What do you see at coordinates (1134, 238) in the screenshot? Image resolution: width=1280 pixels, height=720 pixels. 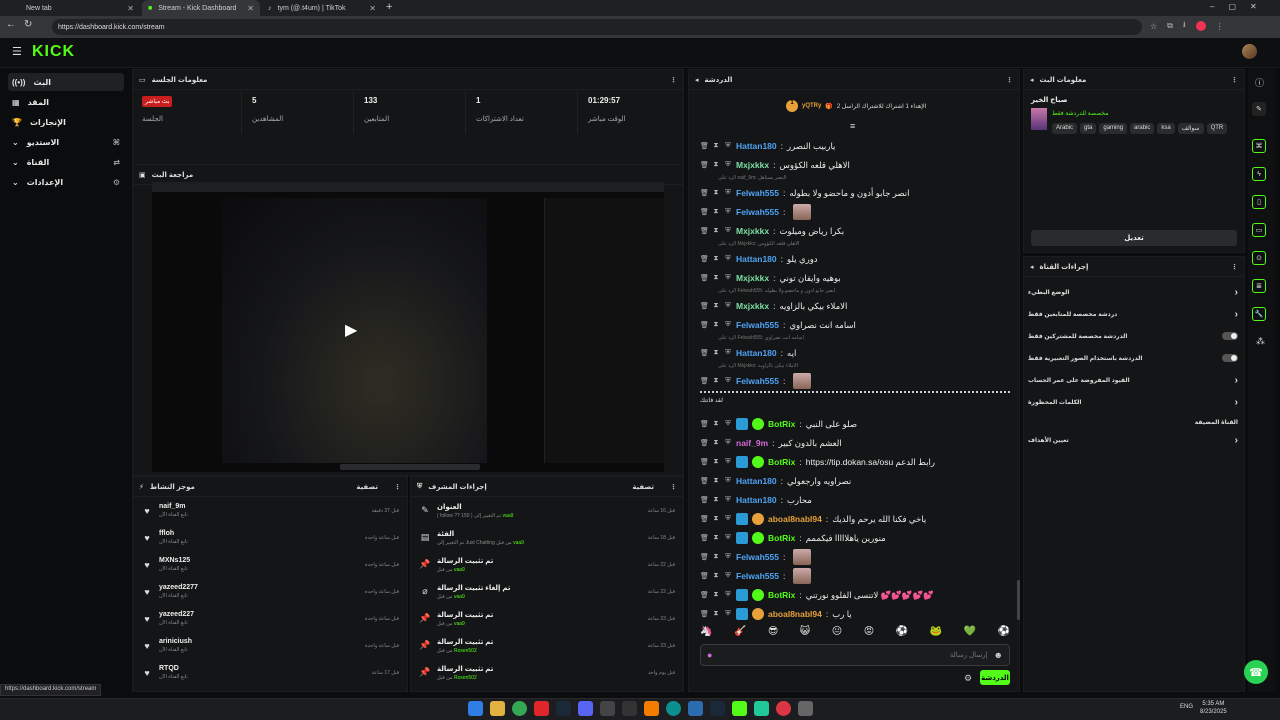 I see `edit-stream-button: تعديل` at bounding box center [1134, 238].